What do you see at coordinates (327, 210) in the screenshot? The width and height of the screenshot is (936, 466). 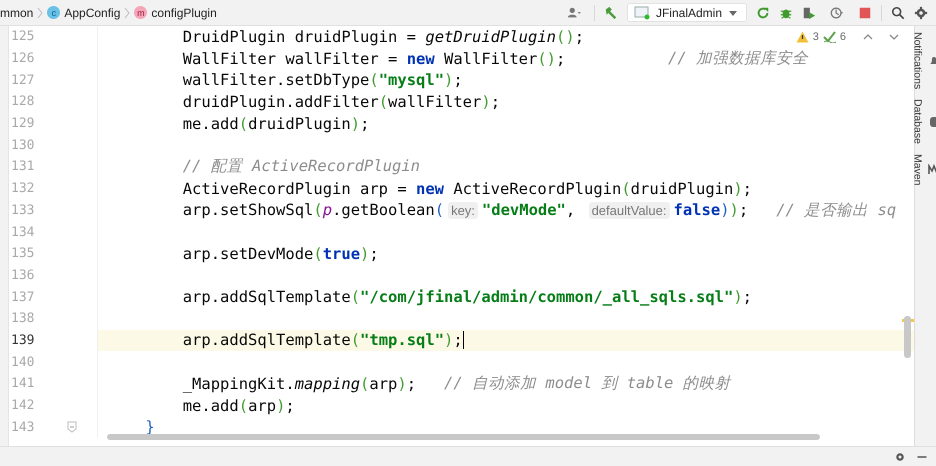 I see `code-token: p` at bounding box center [327, 210].